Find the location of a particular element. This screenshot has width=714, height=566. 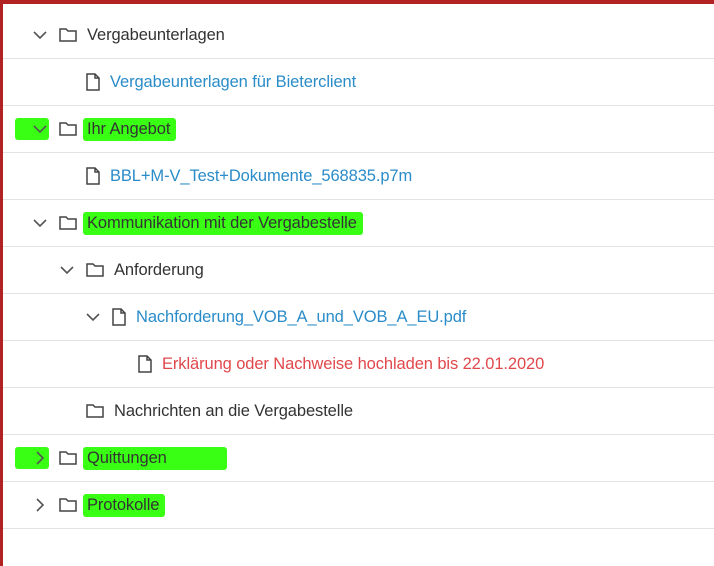

tree-row-kommunikation: Kommunikation mit der Vergabestelle is located at coordinates (358, 223).